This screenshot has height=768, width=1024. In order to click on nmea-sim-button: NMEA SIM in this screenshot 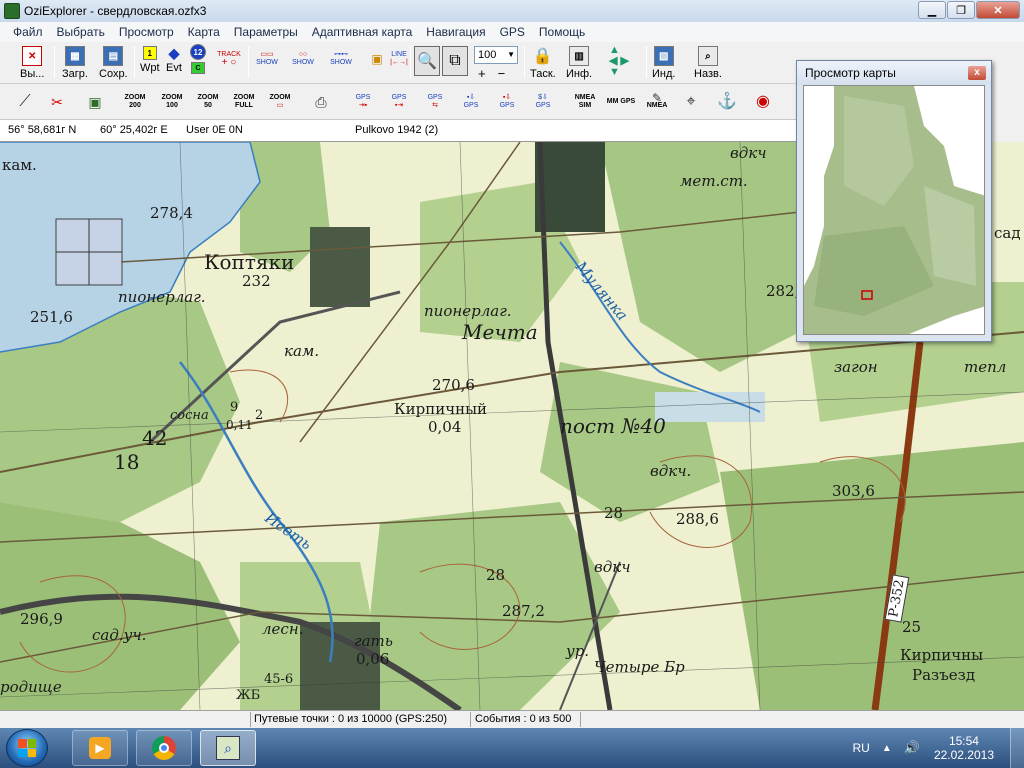, I will do `click(585, 102)`.